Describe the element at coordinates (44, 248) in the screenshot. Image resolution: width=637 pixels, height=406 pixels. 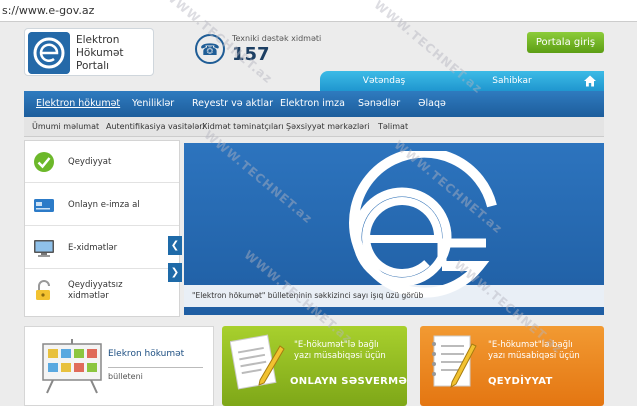
I see `monitor-icon` at that location.